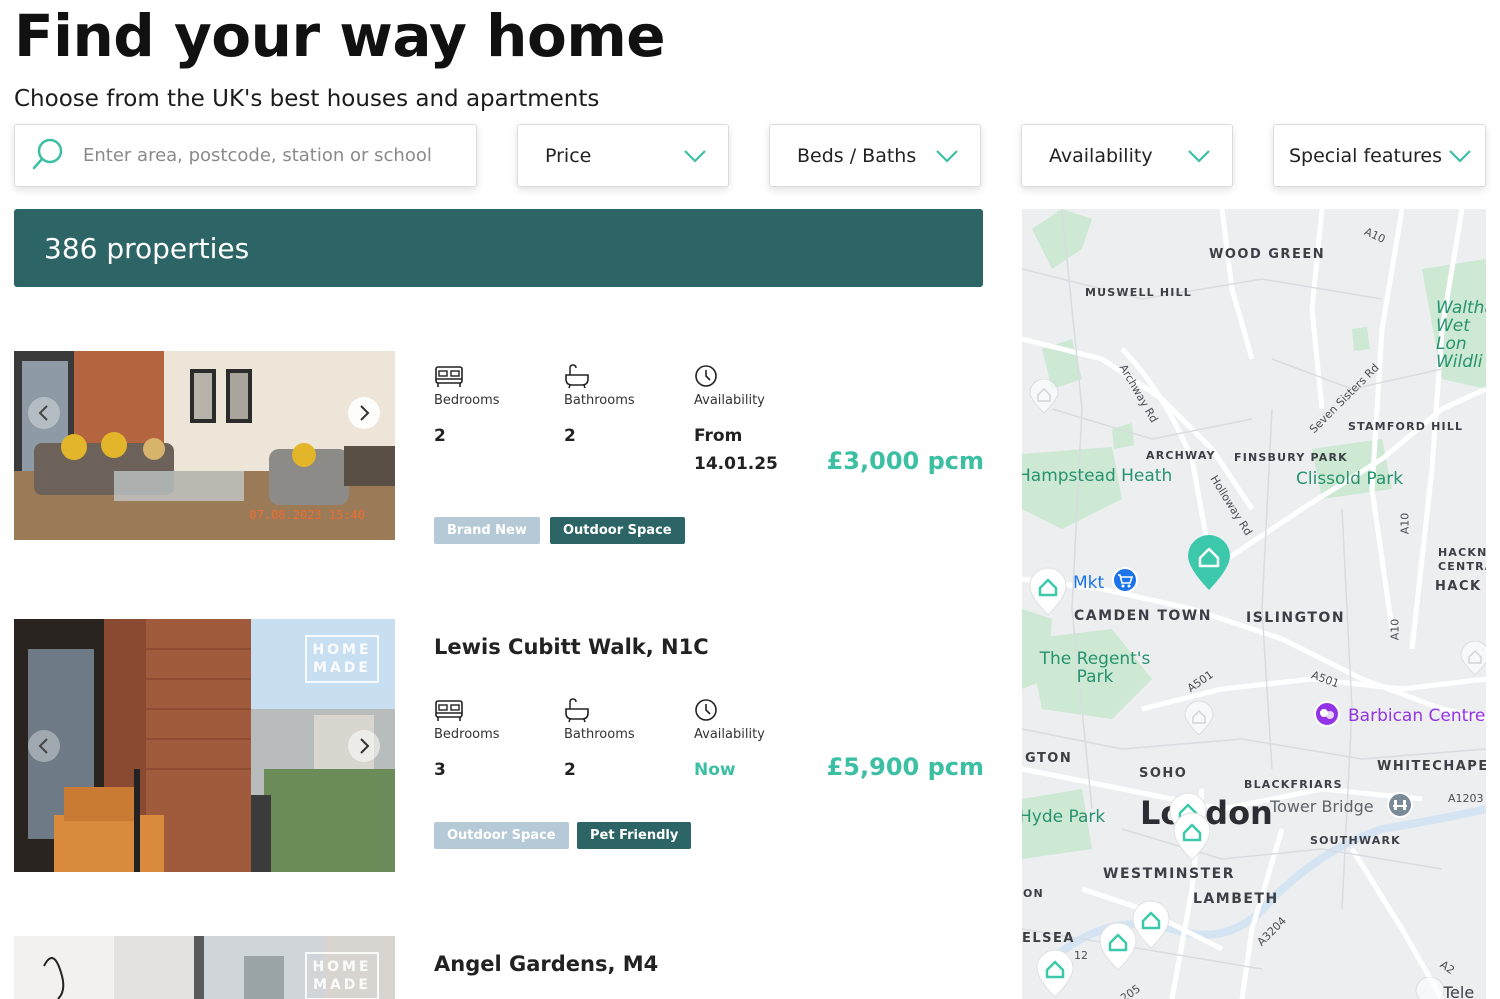  What do you see at coordinates (1049, 758) in the screenshot?
I see `map-label-area: GTON` at bounding box center [1049, 758].